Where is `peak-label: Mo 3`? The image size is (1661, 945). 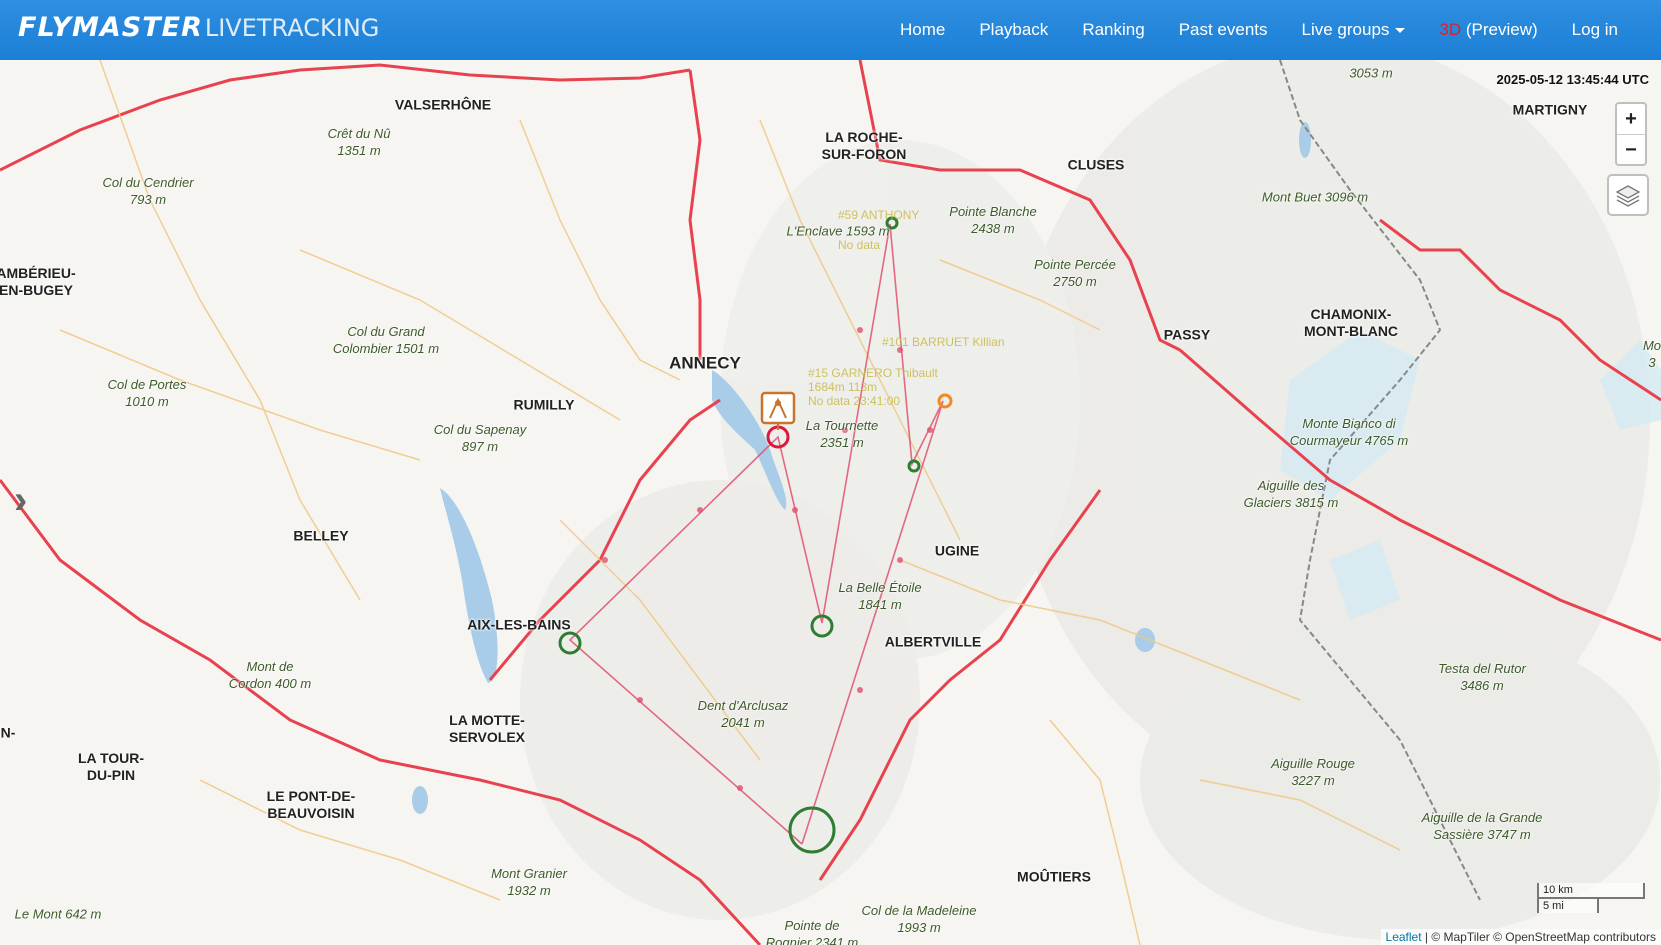 peak-label: Mo 3 is located at coordinates (1651, 354).